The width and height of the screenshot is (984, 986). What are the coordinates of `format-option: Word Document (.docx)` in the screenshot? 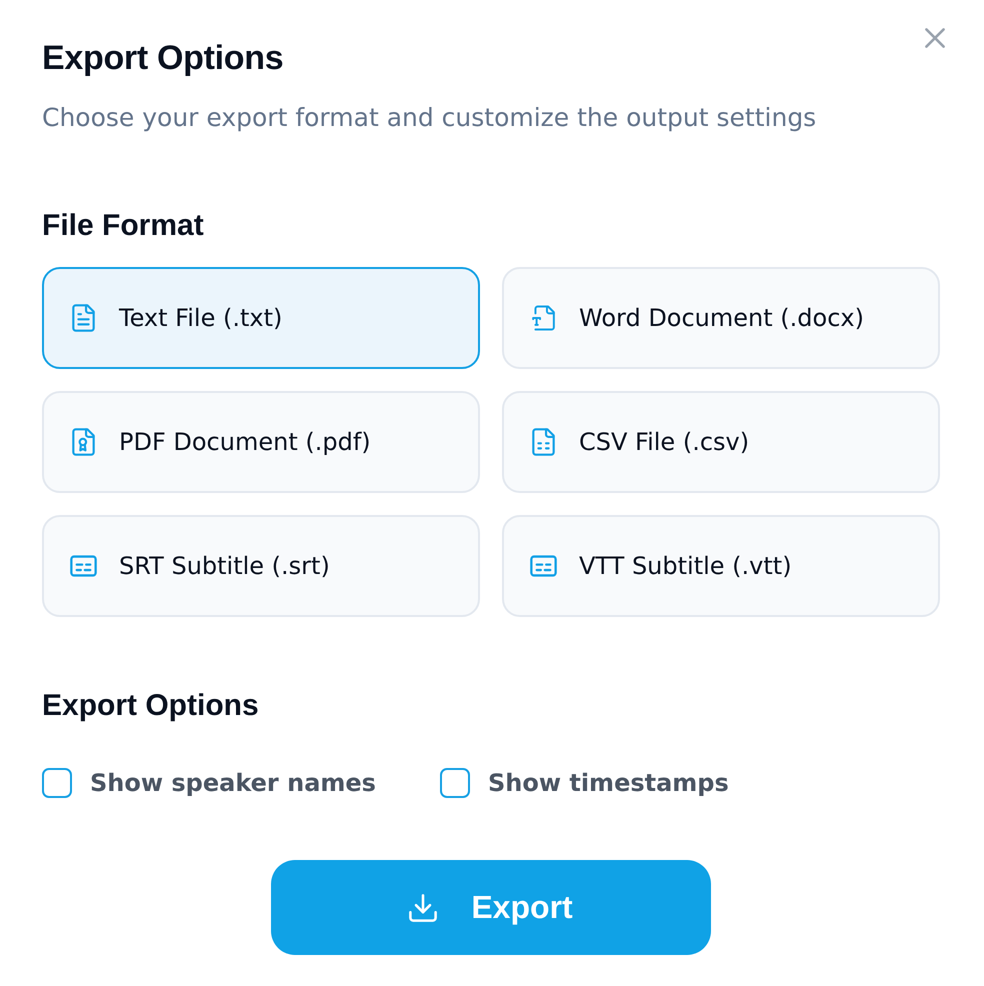 It's located at (721, 318).